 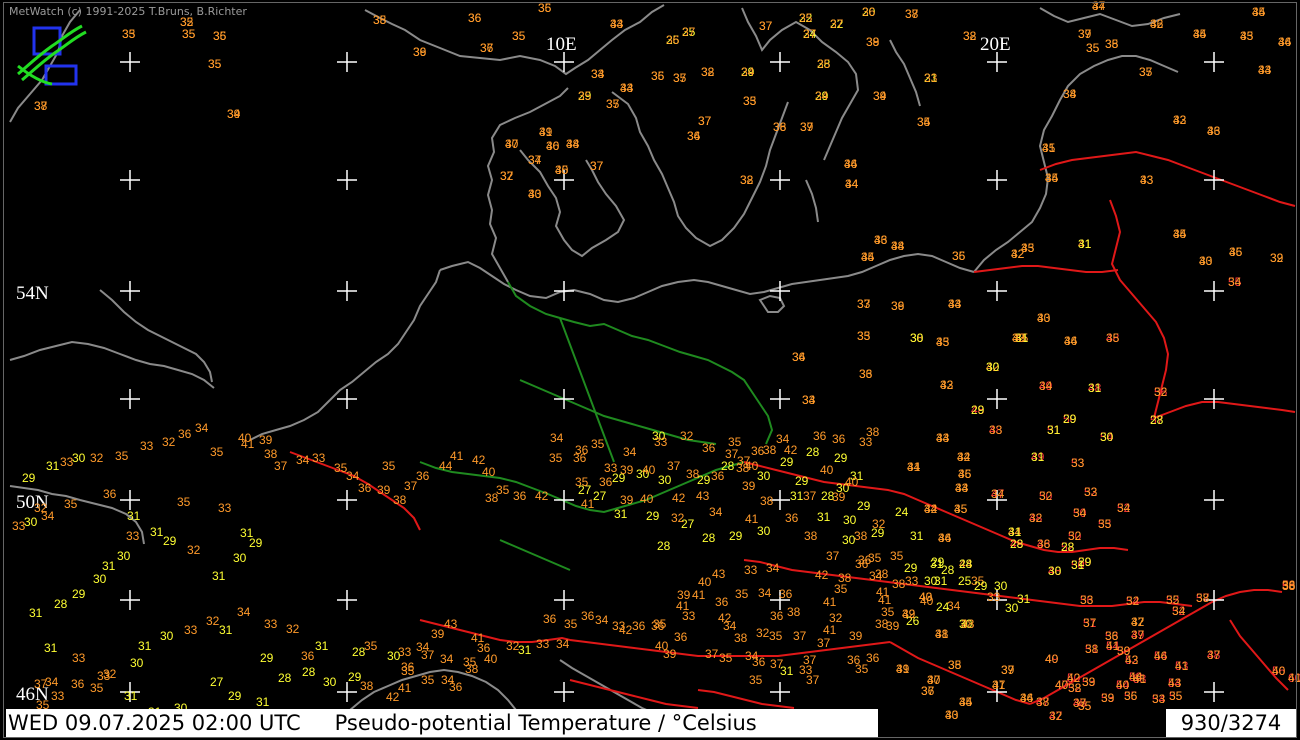 What do you see at coordinates (902, 512) in the screenshot?
I see `station-value: 24` at bounding box center [902, 512].